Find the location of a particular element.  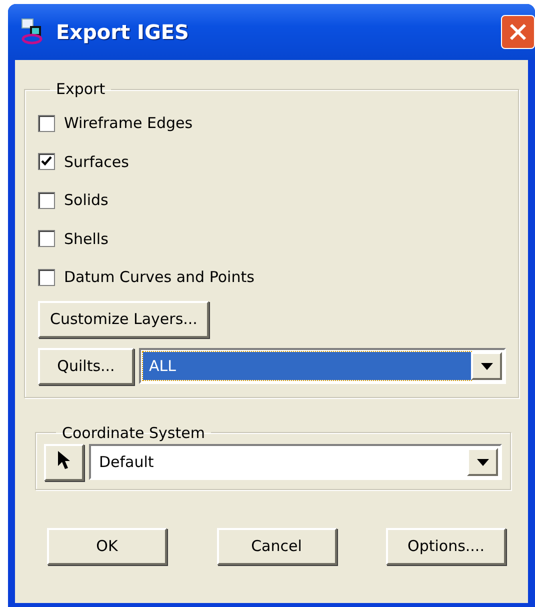

pointer-icon is located at coordinates (64, 460).